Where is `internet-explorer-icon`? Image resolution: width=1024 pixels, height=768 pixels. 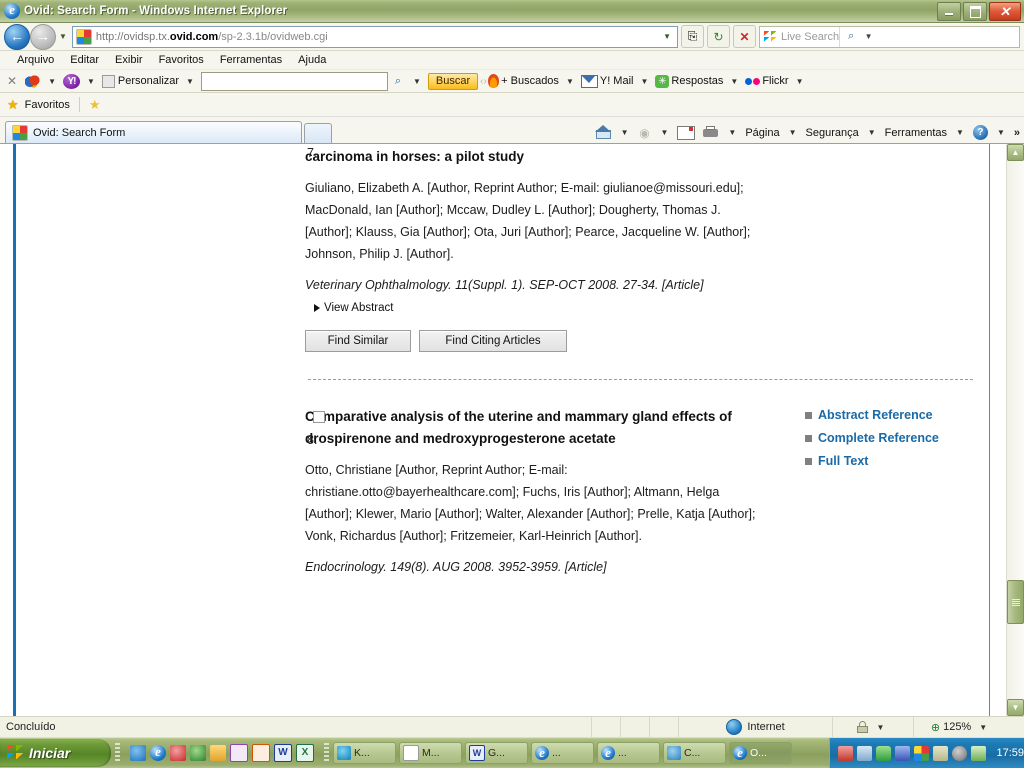
internet-explorer-icon is located at coordinates (158, 752).